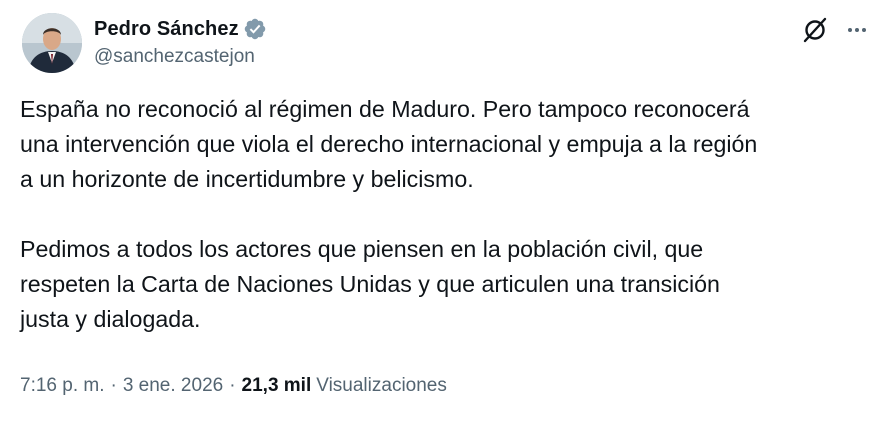 This screenshot has width=882, height=424. What do you see at coordinates (173, 386) in the screenshot?
I see `tweet-date: 3 ene. 2026` at bounding box center [173, 386].